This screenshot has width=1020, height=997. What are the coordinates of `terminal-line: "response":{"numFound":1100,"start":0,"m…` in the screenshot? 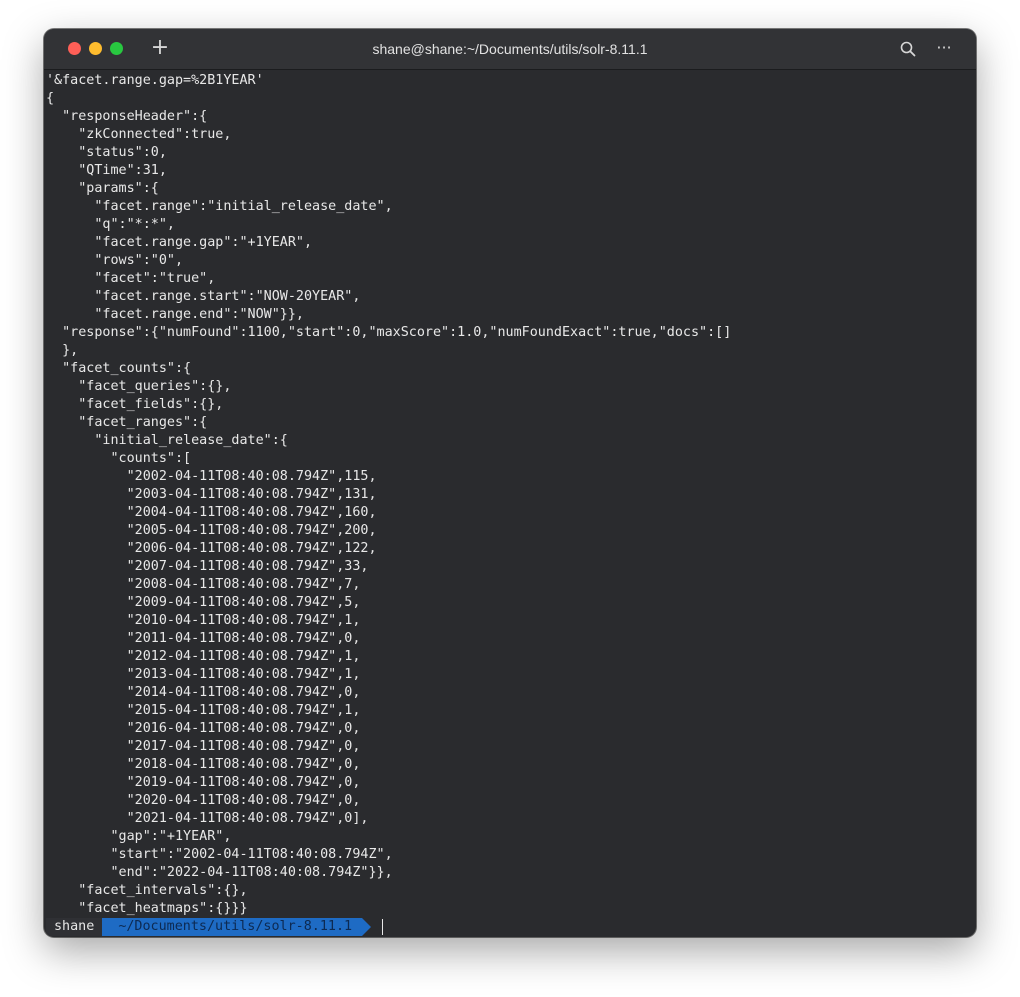 It's located at (389, 332).